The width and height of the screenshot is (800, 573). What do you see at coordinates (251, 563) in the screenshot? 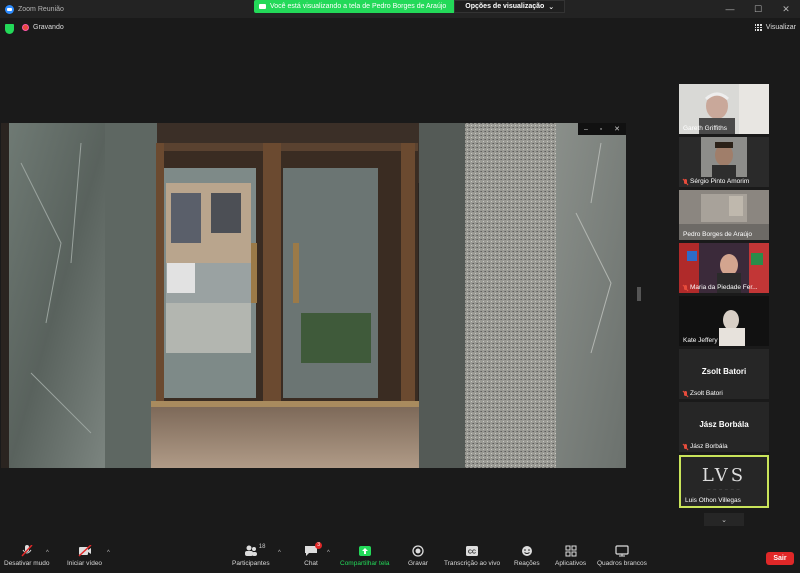
I see `participants-label: Participantes` at bounding box center [251, 563].